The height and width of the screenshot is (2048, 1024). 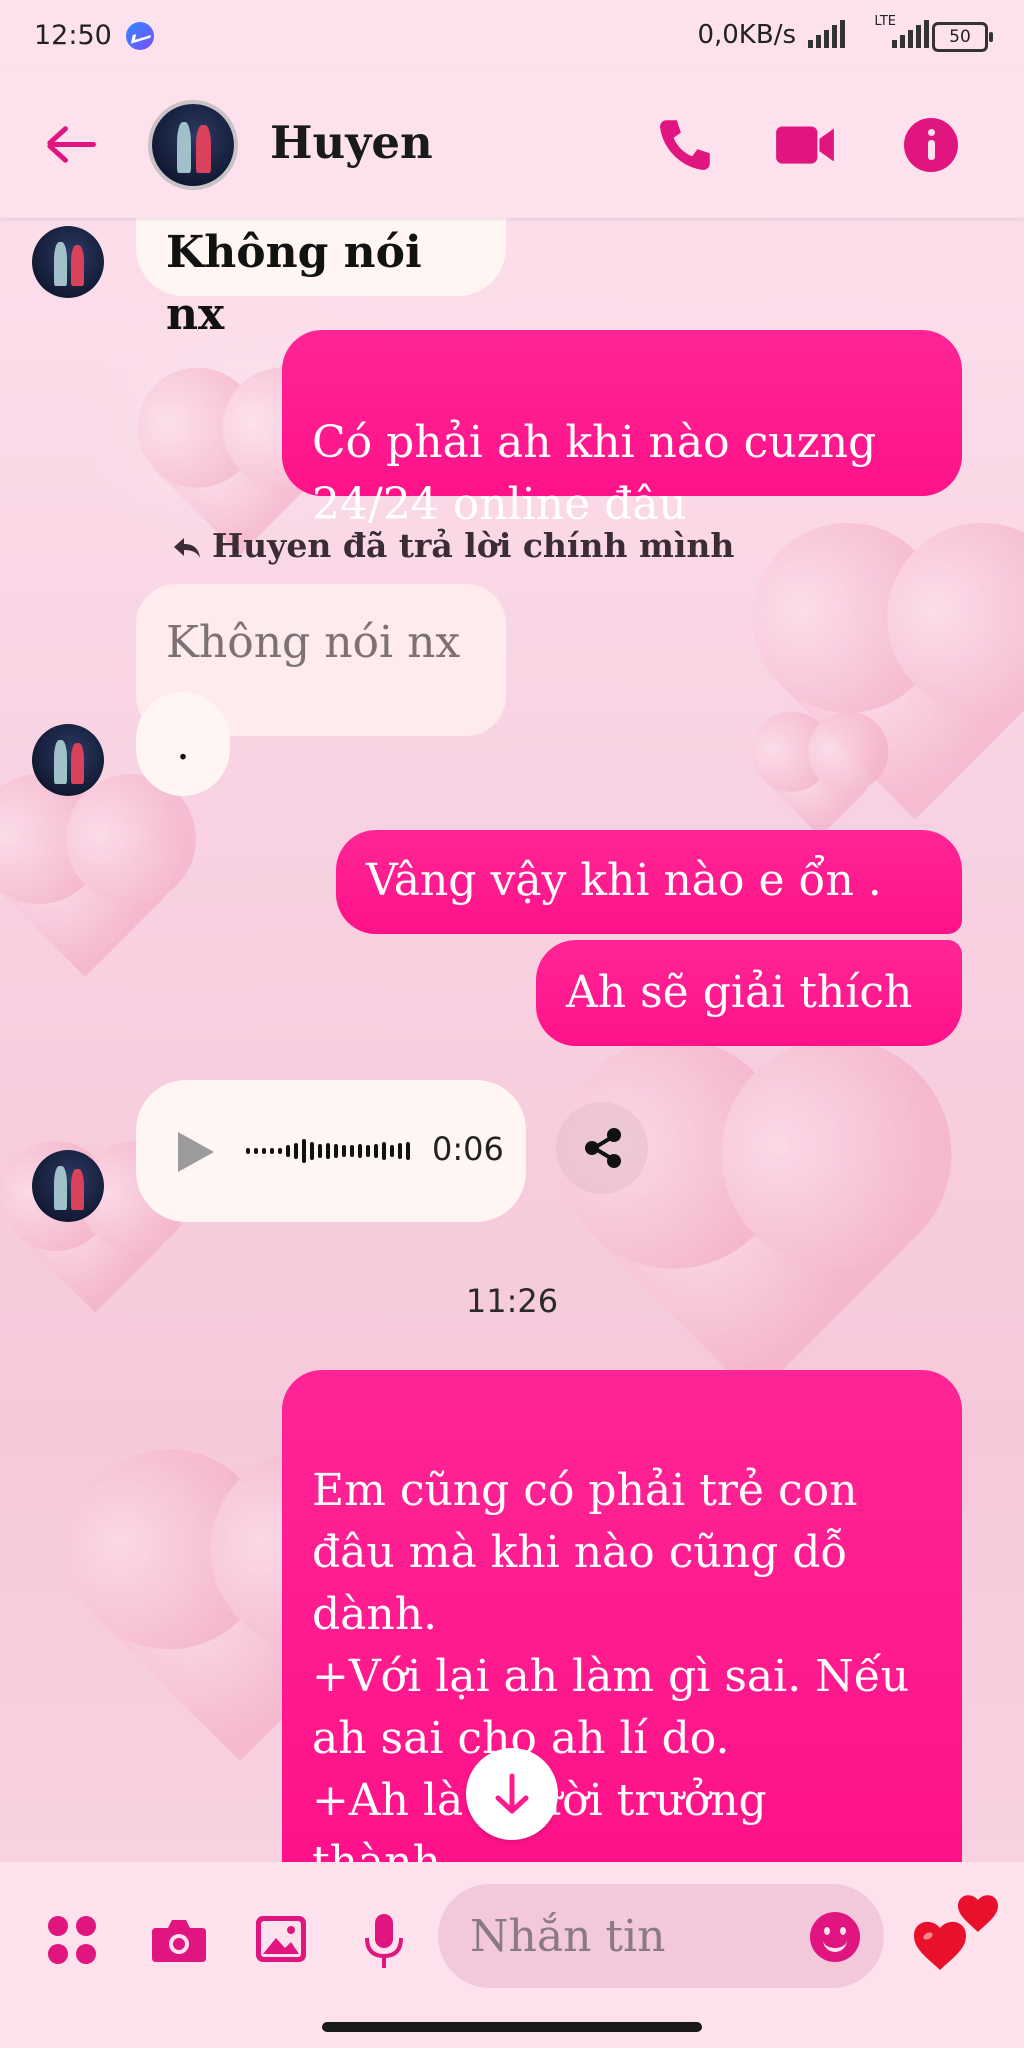 I want to click on message-bubble-incoming: ., so click(x=183, y=744).